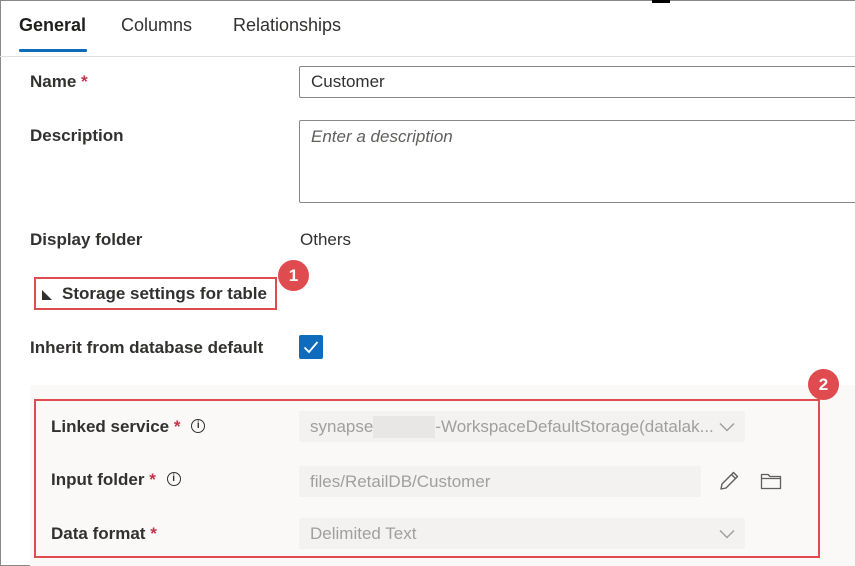 Image resolution: width=855 pixels, height=566 pixels. What do you see at coordinates (147, 347) in the screenshot?
I see `inherit-label: Inherit from database default` at bounding box center [147, 347].